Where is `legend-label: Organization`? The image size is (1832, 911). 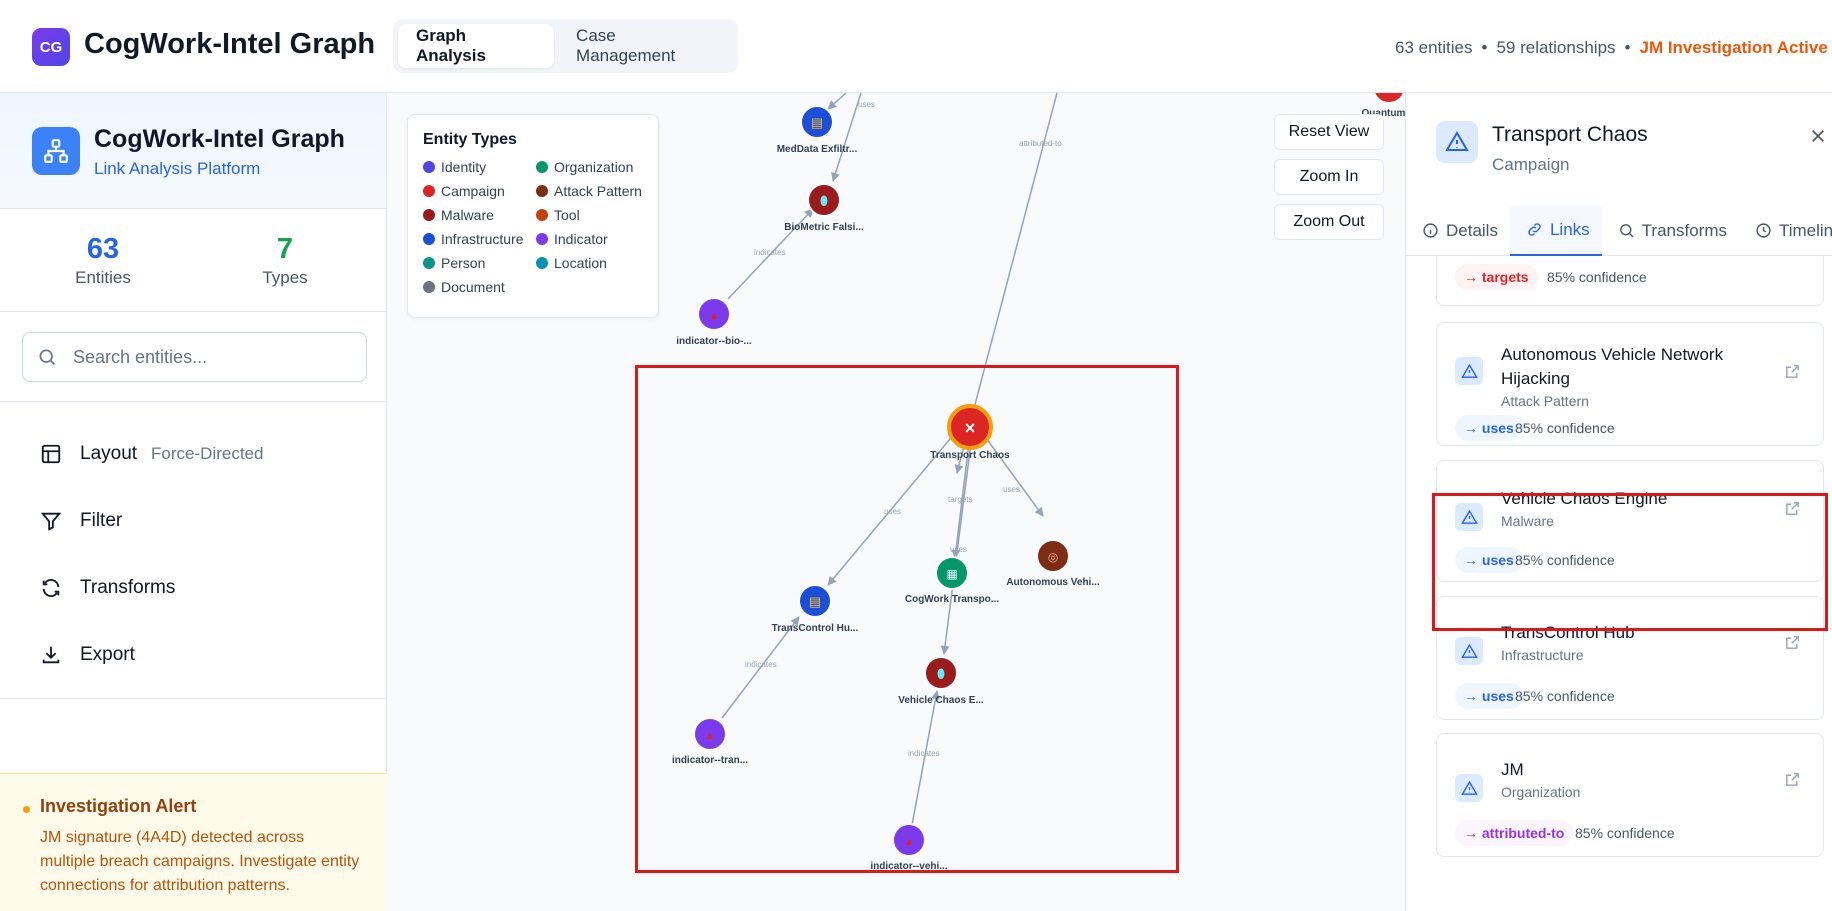 legend-label: Organization is located at coordinates (594, 167).